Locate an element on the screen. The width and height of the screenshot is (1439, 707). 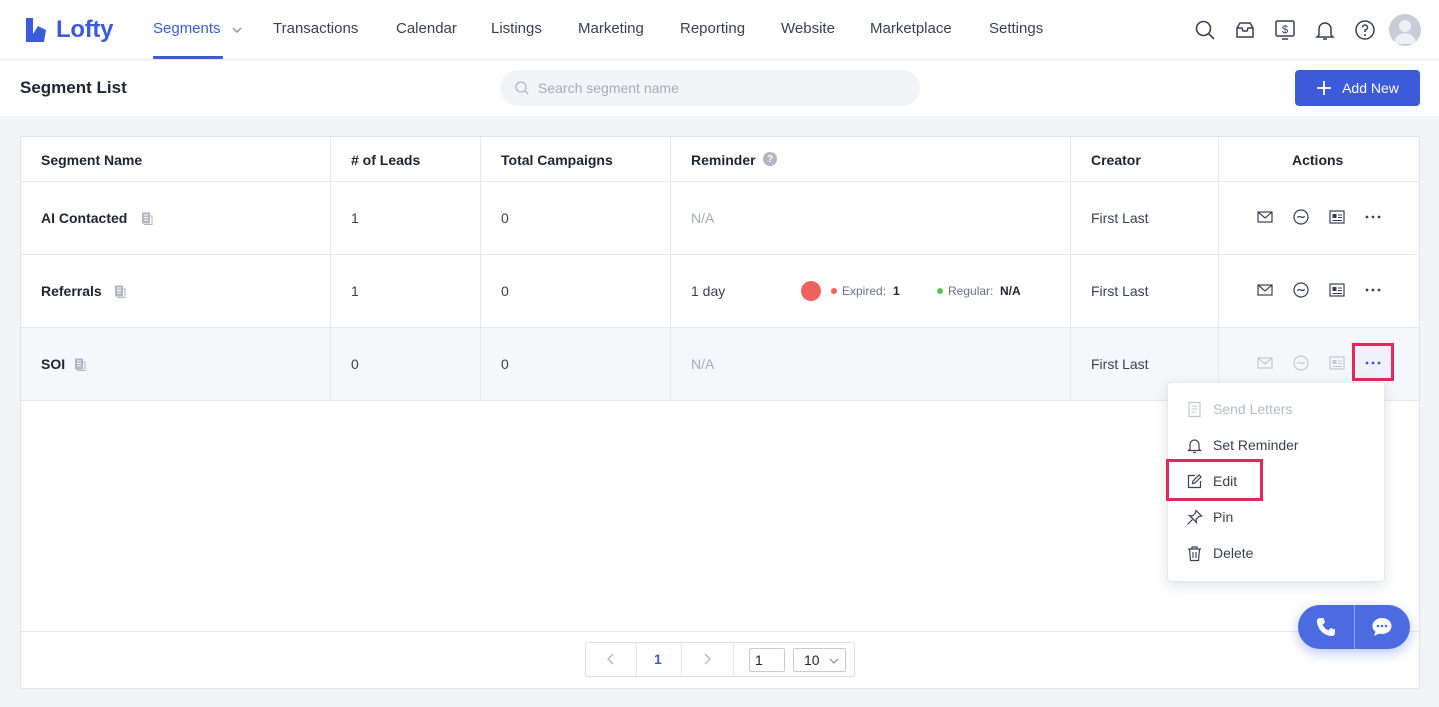
column-actions: Actions is located at coordinates (1318, 160).